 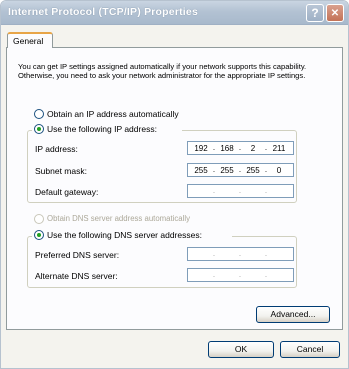 I want to click on radio-obtain-ip-auto-label: Obtain an IP address automatically, so click(x=113, y=114).